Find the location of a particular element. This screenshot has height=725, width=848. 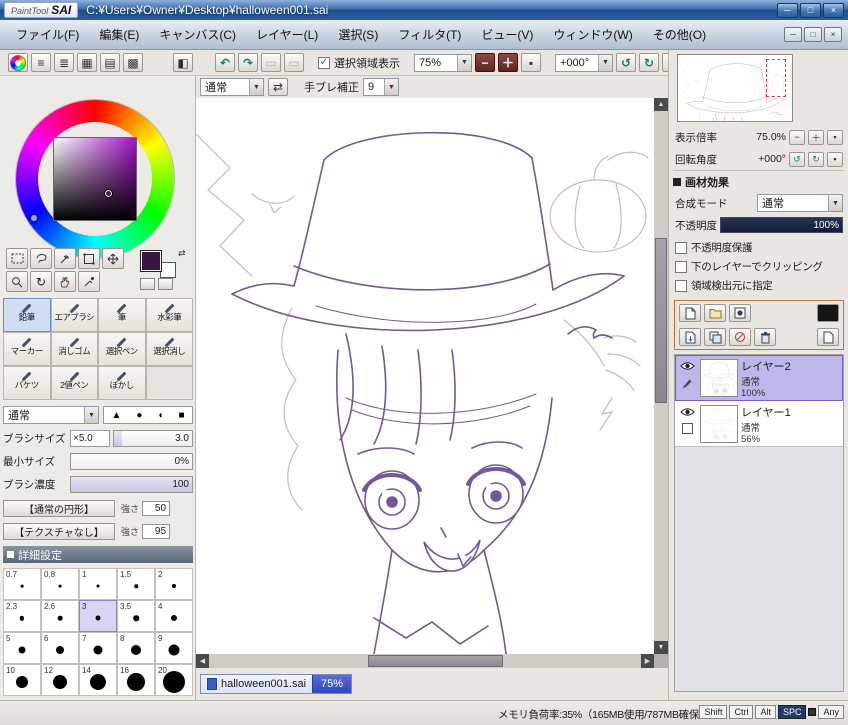

scroll-down-icon: ▼ is located at coordinates (661, 647).